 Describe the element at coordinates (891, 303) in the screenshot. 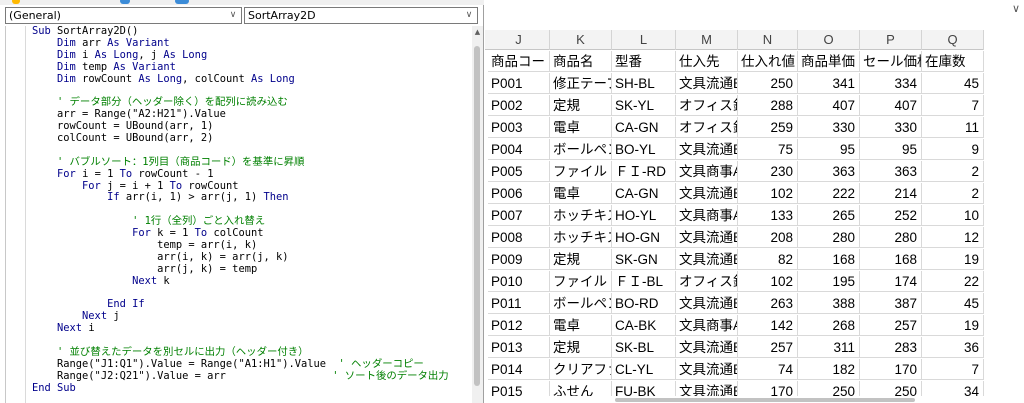

I see `table-cell: 387` at that location.